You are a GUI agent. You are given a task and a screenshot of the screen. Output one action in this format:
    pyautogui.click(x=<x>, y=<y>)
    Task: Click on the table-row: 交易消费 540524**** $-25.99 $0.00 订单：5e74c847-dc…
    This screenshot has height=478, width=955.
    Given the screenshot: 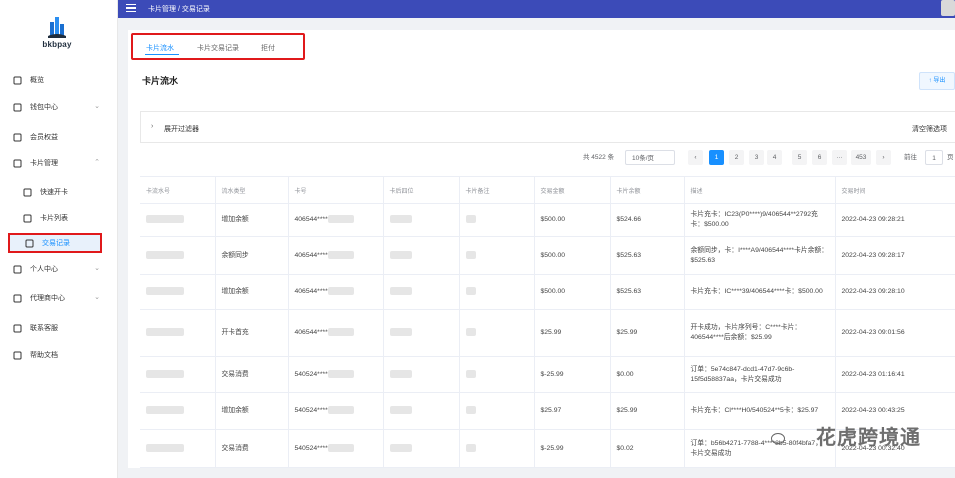 What is the action you would take?
    pyautogui.click(x=547, y=374)
    